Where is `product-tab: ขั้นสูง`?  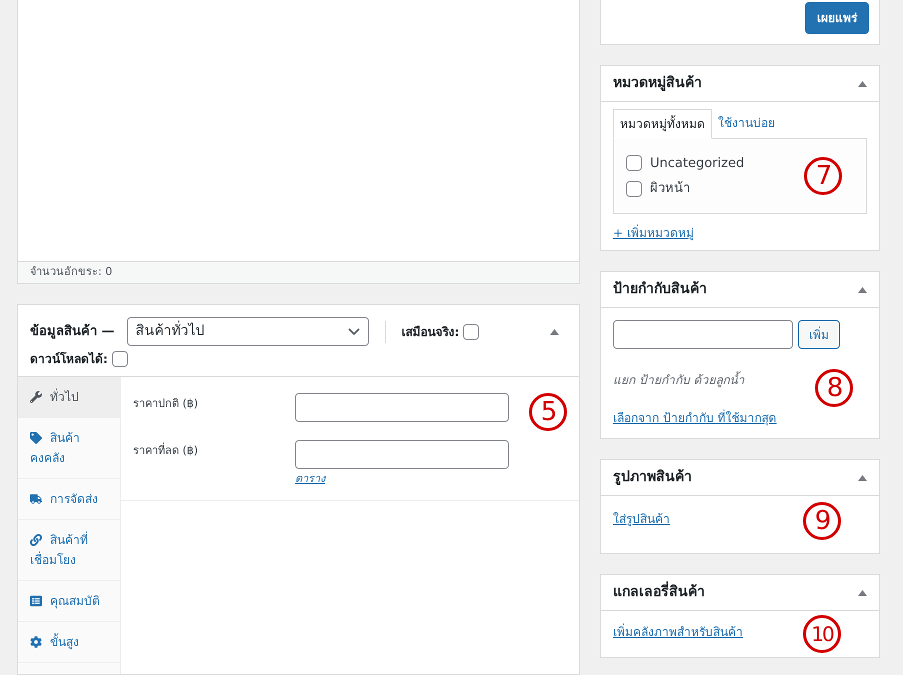
product-tab: ขั้นสูง is located at coordinates (69, 642).